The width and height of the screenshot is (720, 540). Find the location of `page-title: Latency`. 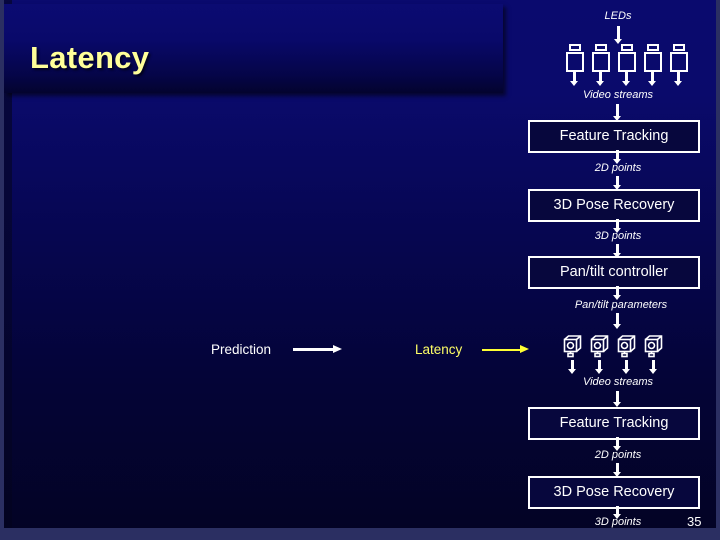

page-title: Latency is located at coordinates (90, 57).